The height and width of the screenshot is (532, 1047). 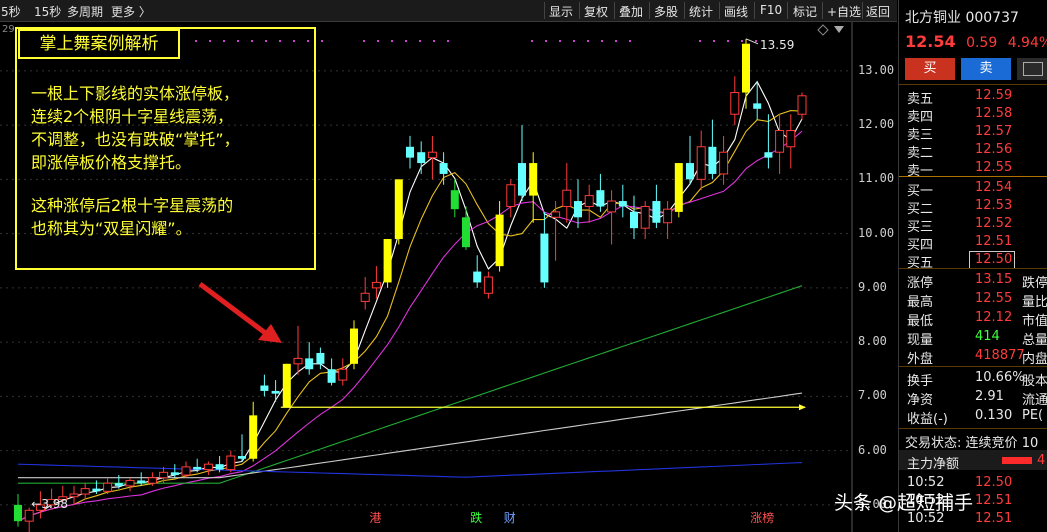 I want to click on sell-level-row: 卖二 12.56, so click(x=977, y=151).